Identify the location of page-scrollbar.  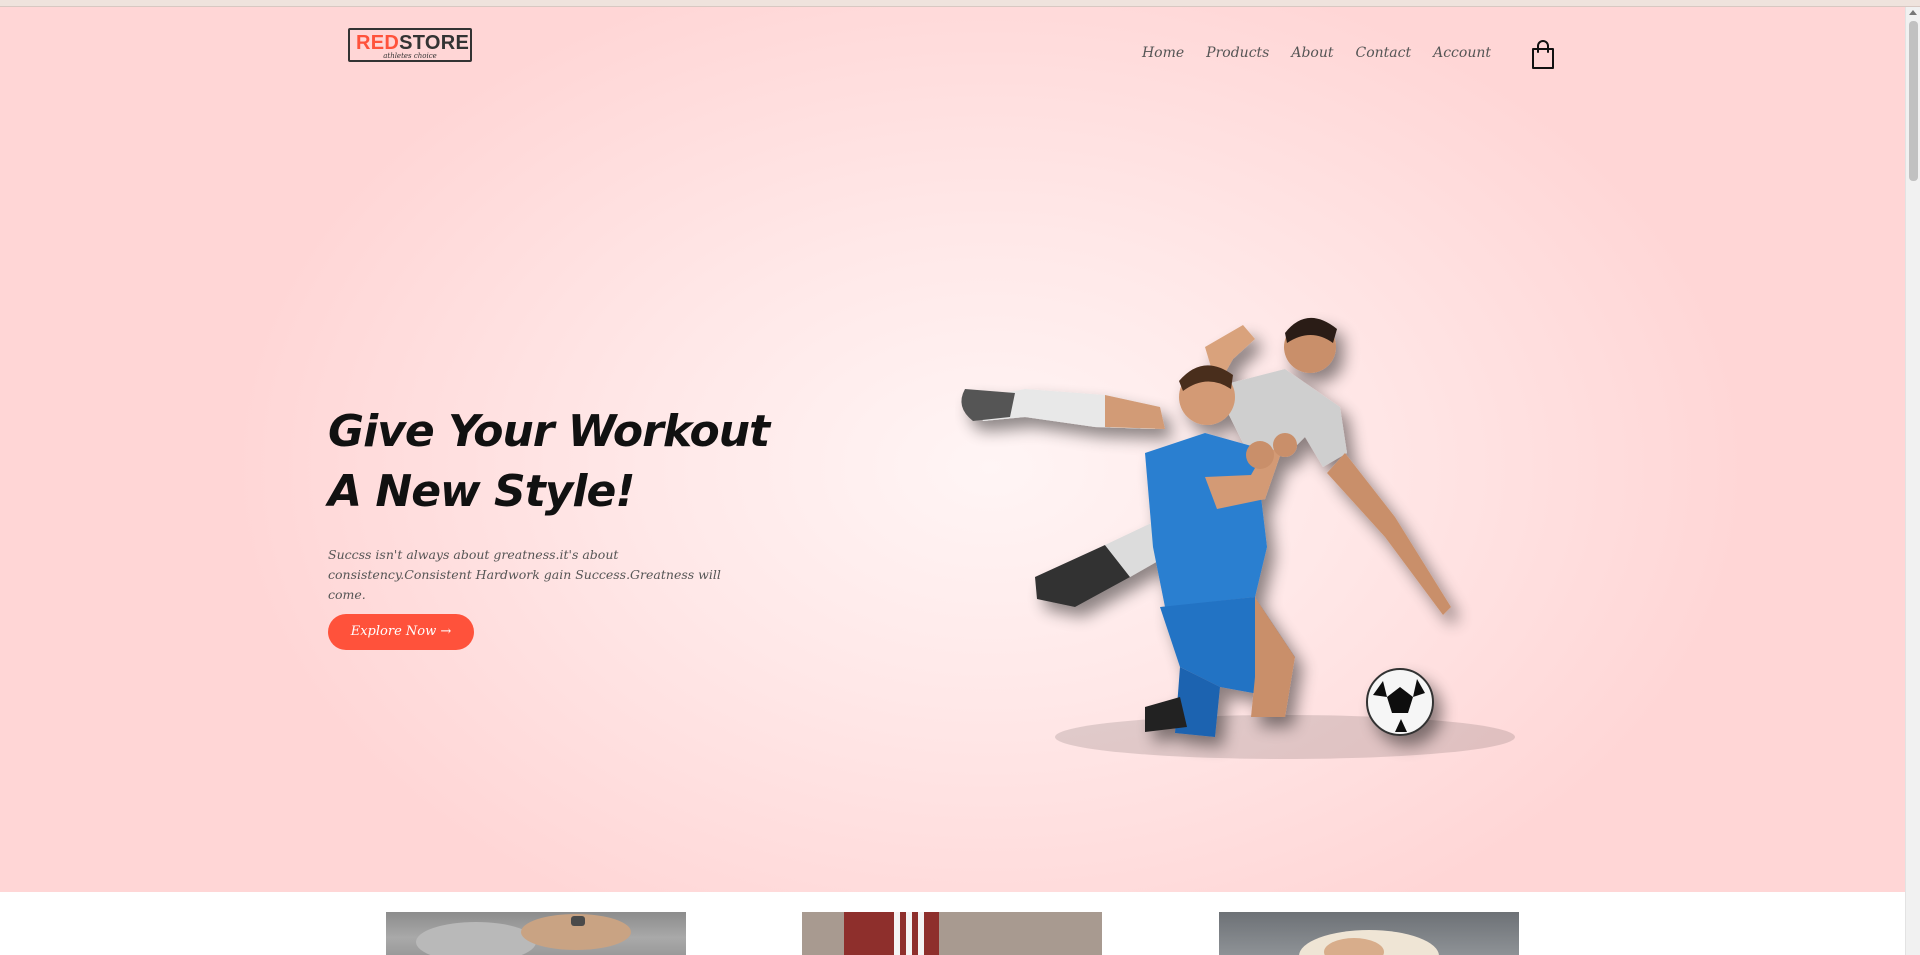
(1912, 481).